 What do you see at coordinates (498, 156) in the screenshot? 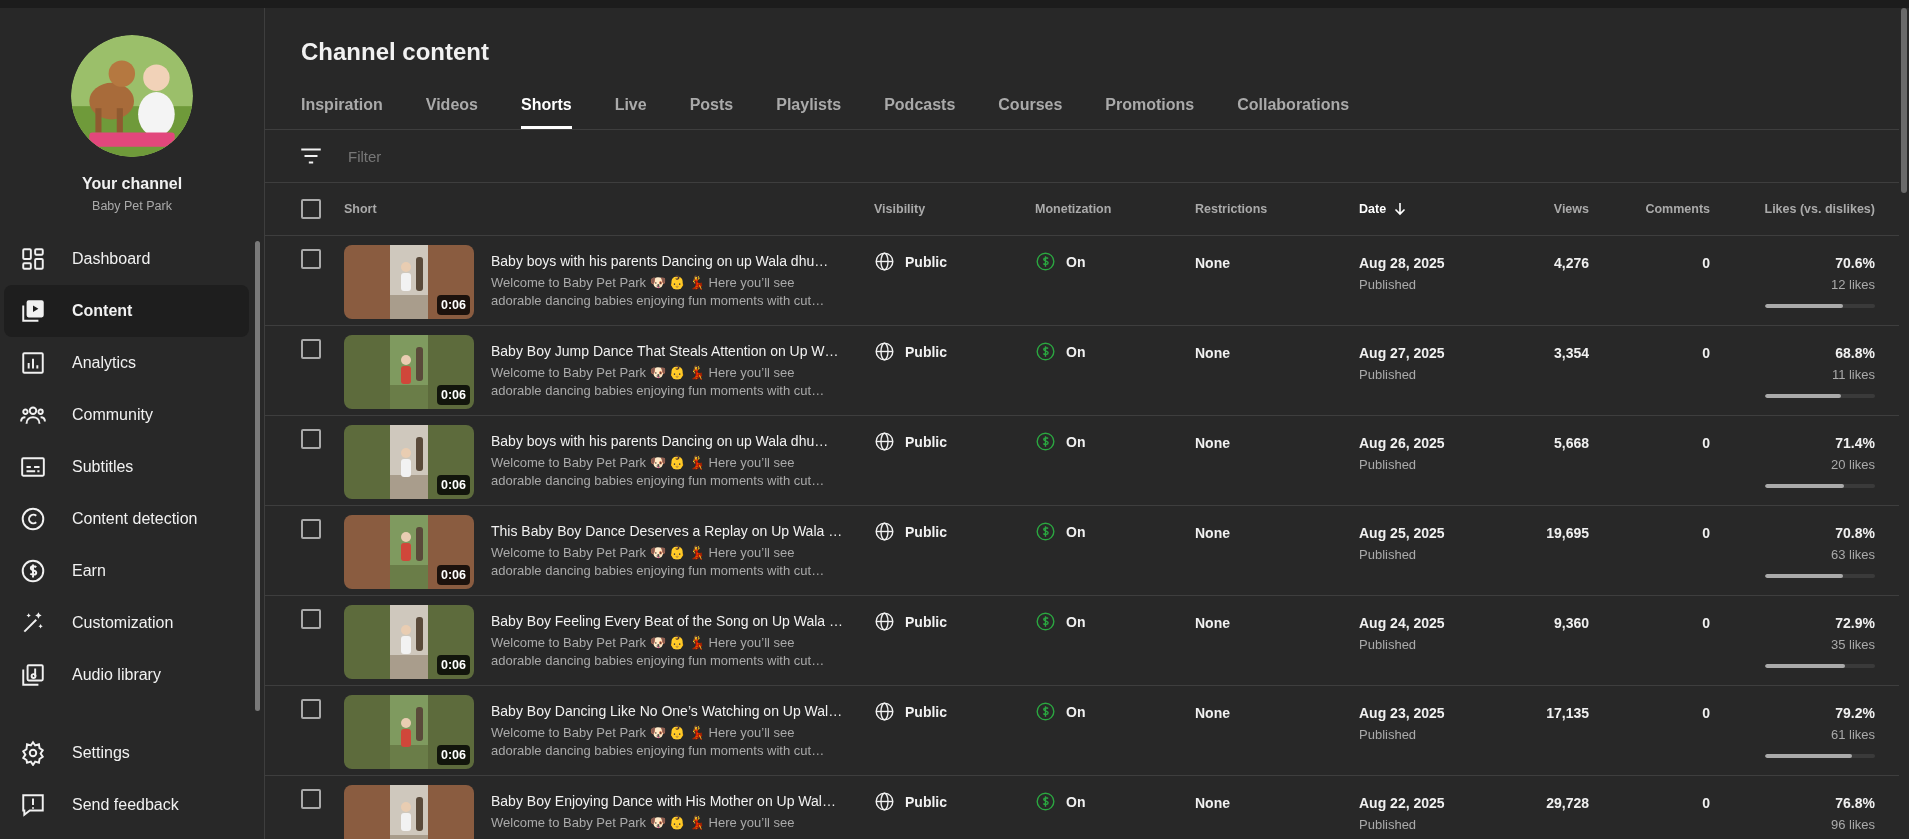
I see `filter-field: Filter` at bounding box center [498, 156].